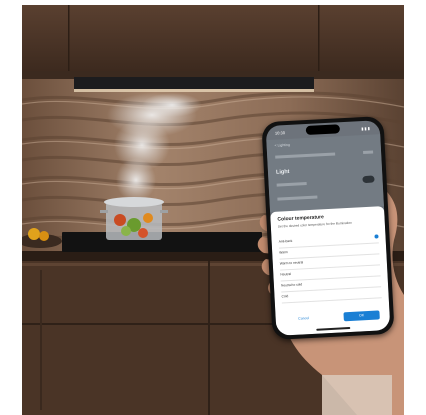 This screenshot has height=415, width=426. I want to click on light-toggle, so click(368, 179).